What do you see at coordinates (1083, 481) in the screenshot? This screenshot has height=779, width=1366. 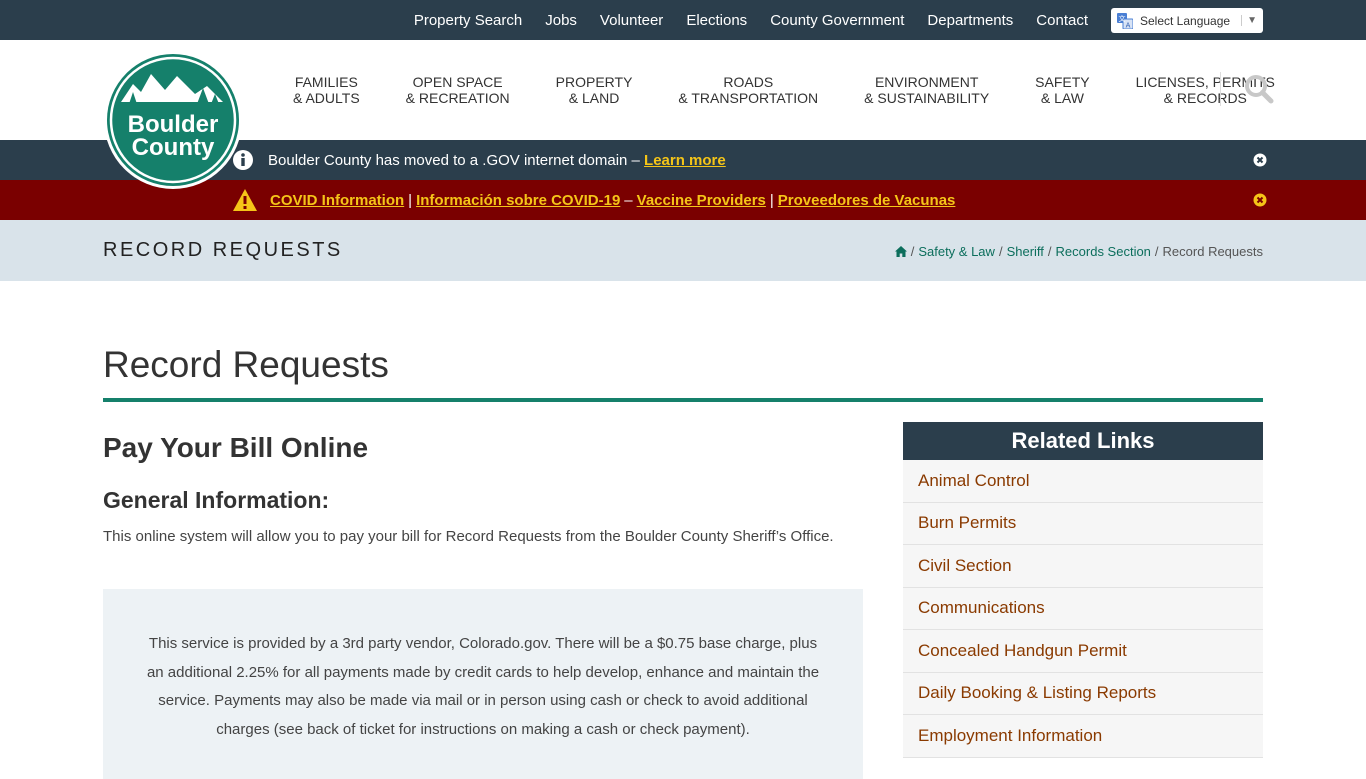 I see `related-link-animal-control: Animal Control` at bounding box center [1083, 481].